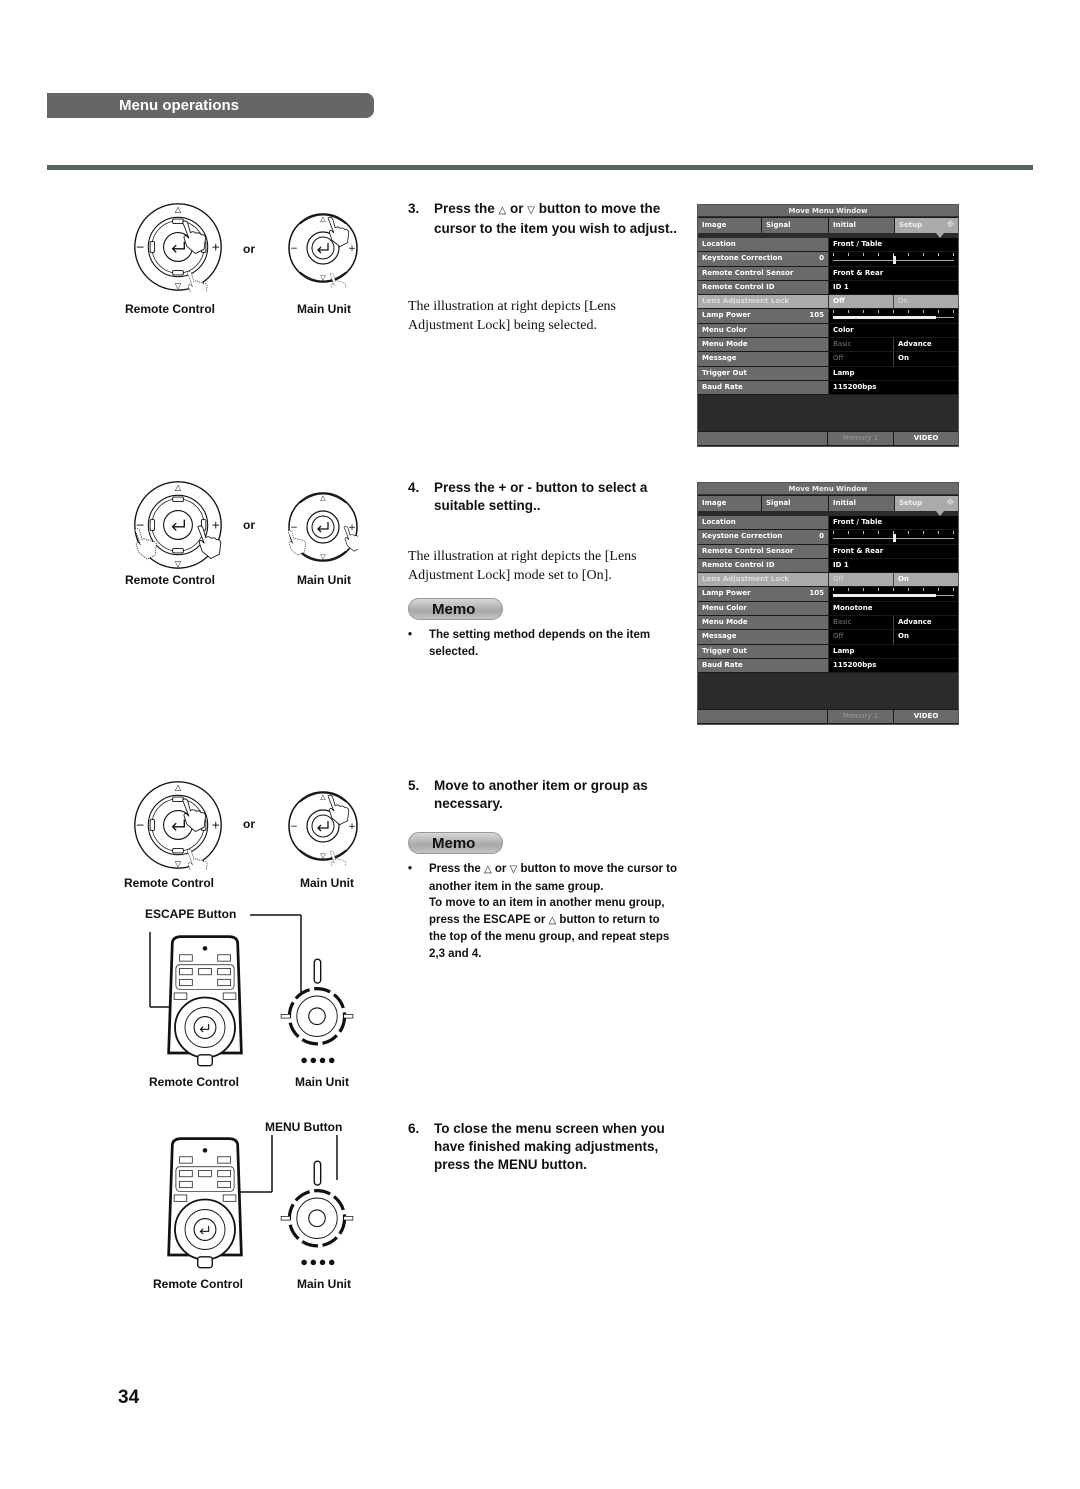  Describe the element at coordinates (323, 828) in the screenshot. I see `main-unit-pad-illustration` at that location.